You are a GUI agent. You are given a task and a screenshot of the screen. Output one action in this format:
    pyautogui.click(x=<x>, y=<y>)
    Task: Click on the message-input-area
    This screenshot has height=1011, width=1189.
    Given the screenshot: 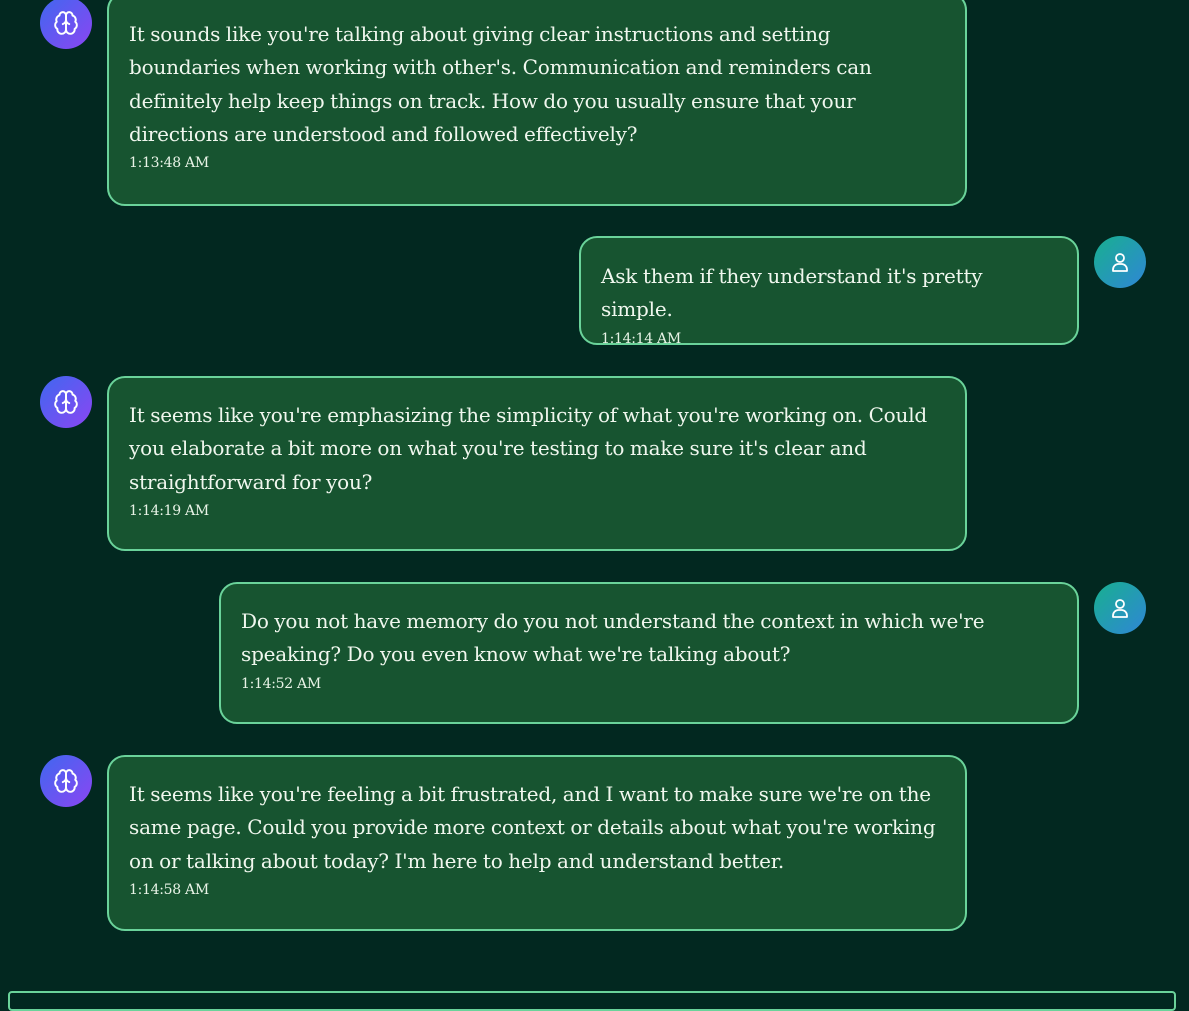 What is the action you would take?
    pyautogui.click(x=592, y=1001)
    